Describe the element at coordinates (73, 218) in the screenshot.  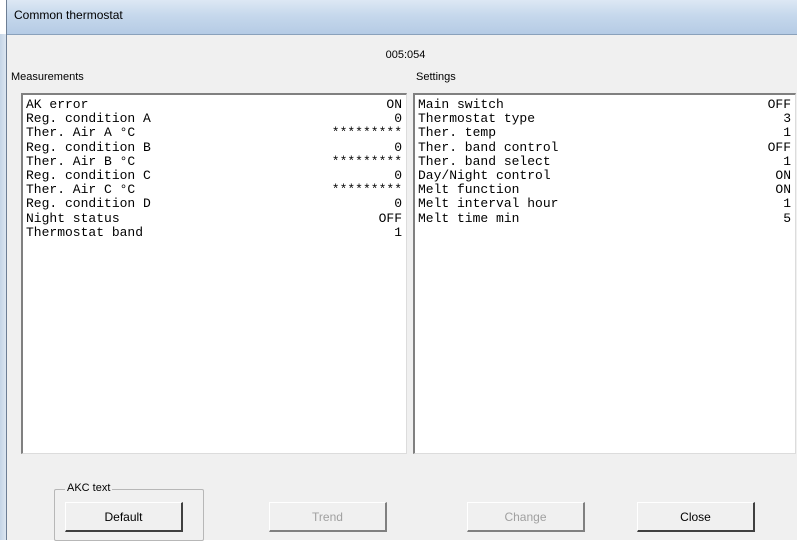
I see `item-name: Night status` at that location.